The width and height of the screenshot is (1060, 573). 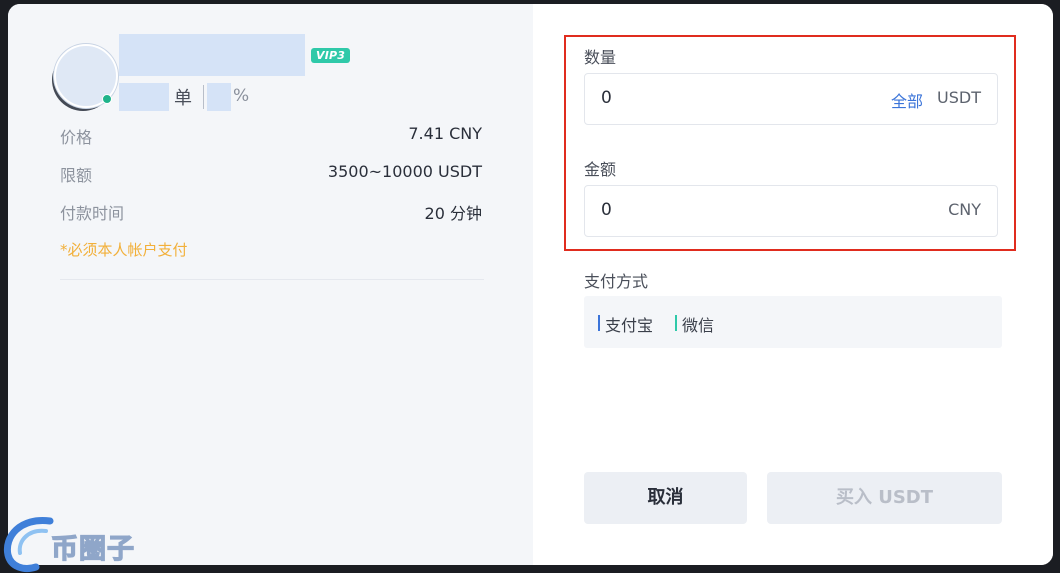 What do you see at coordinates (219, 97) in the screenshot?
I see `completion-rate-redacted` at bounding box center [219, 97].